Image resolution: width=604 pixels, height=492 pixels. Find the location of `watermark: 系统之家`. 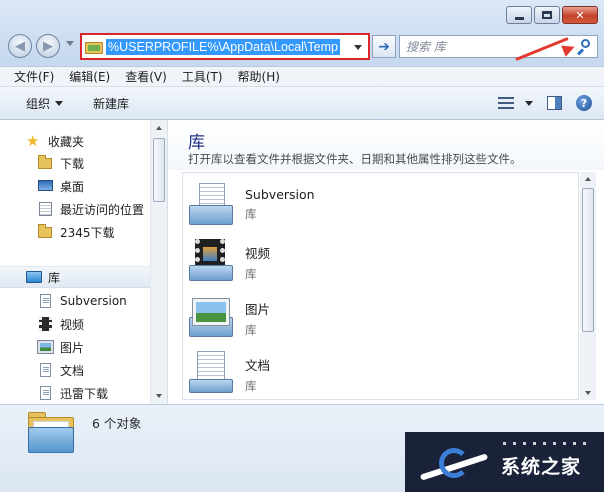

watermark: 系统之家 is located at coordinates (504, 462).